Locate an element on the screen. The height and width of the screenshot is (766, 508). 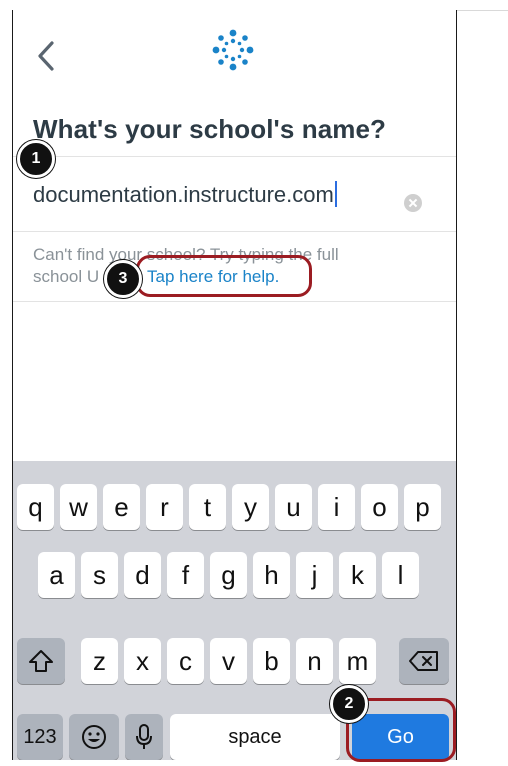
key-t: t is located at coordinates (207, 507).